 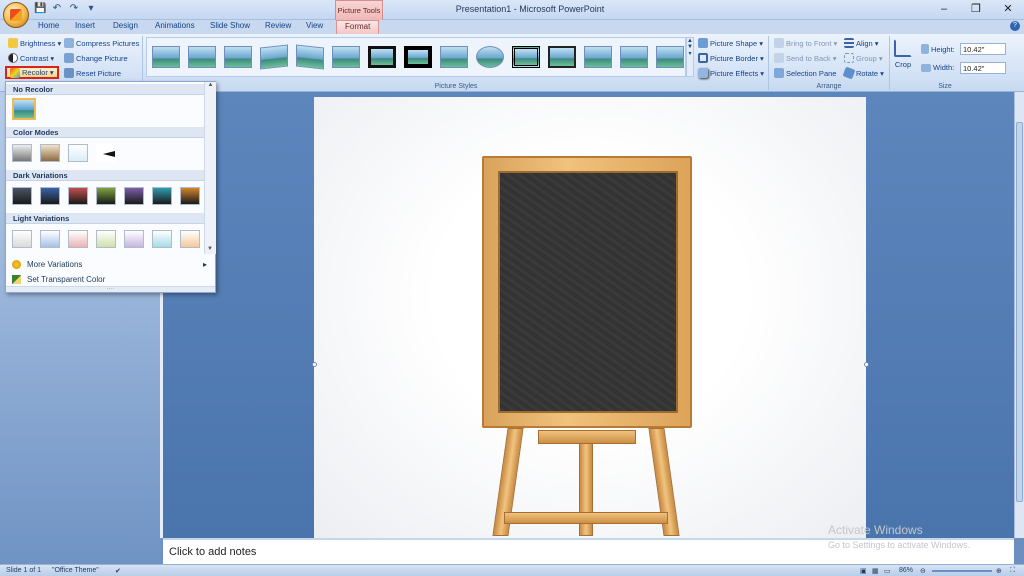 I want to click on compress-pictures-button: Compress Pictures, so click(x=101, y=43).